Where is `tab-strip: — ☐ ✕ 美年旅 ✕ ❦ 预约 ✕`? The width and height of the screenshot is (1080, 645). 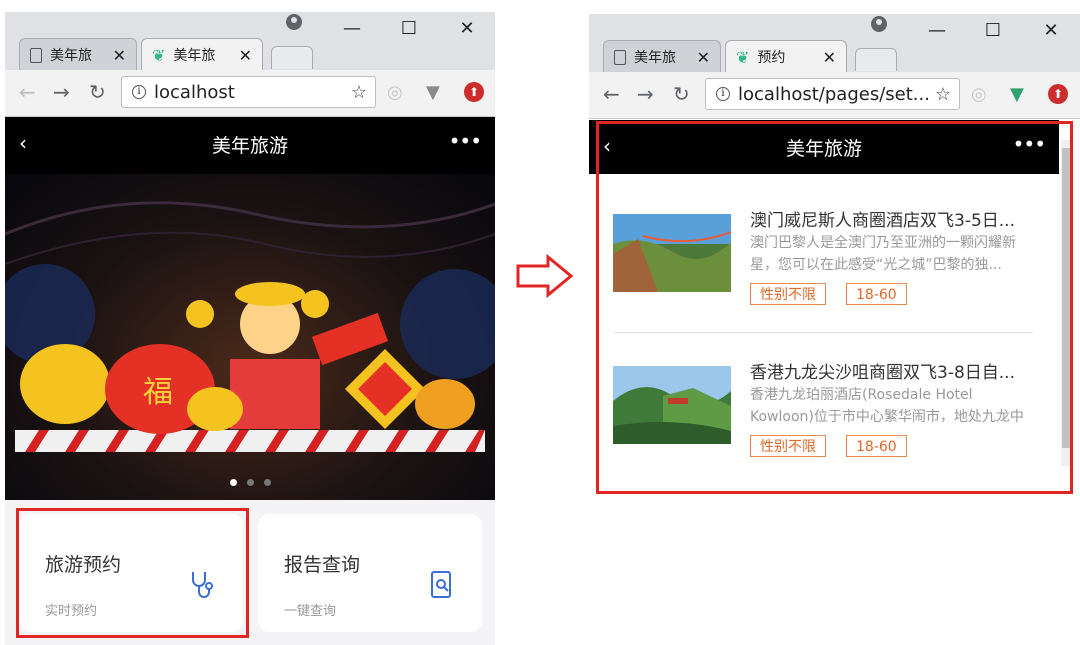
tab-strip: — ☐ ✕ 美年旅 ✕ ❦ 预约 ✕ is located at coordinates (834, 43).